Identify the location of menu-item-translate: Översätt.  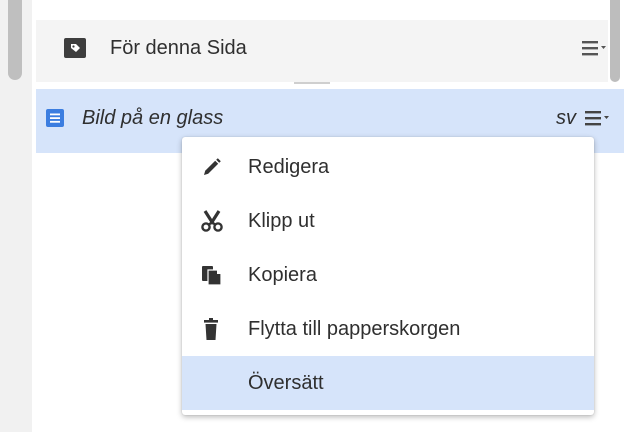
(388, 383).